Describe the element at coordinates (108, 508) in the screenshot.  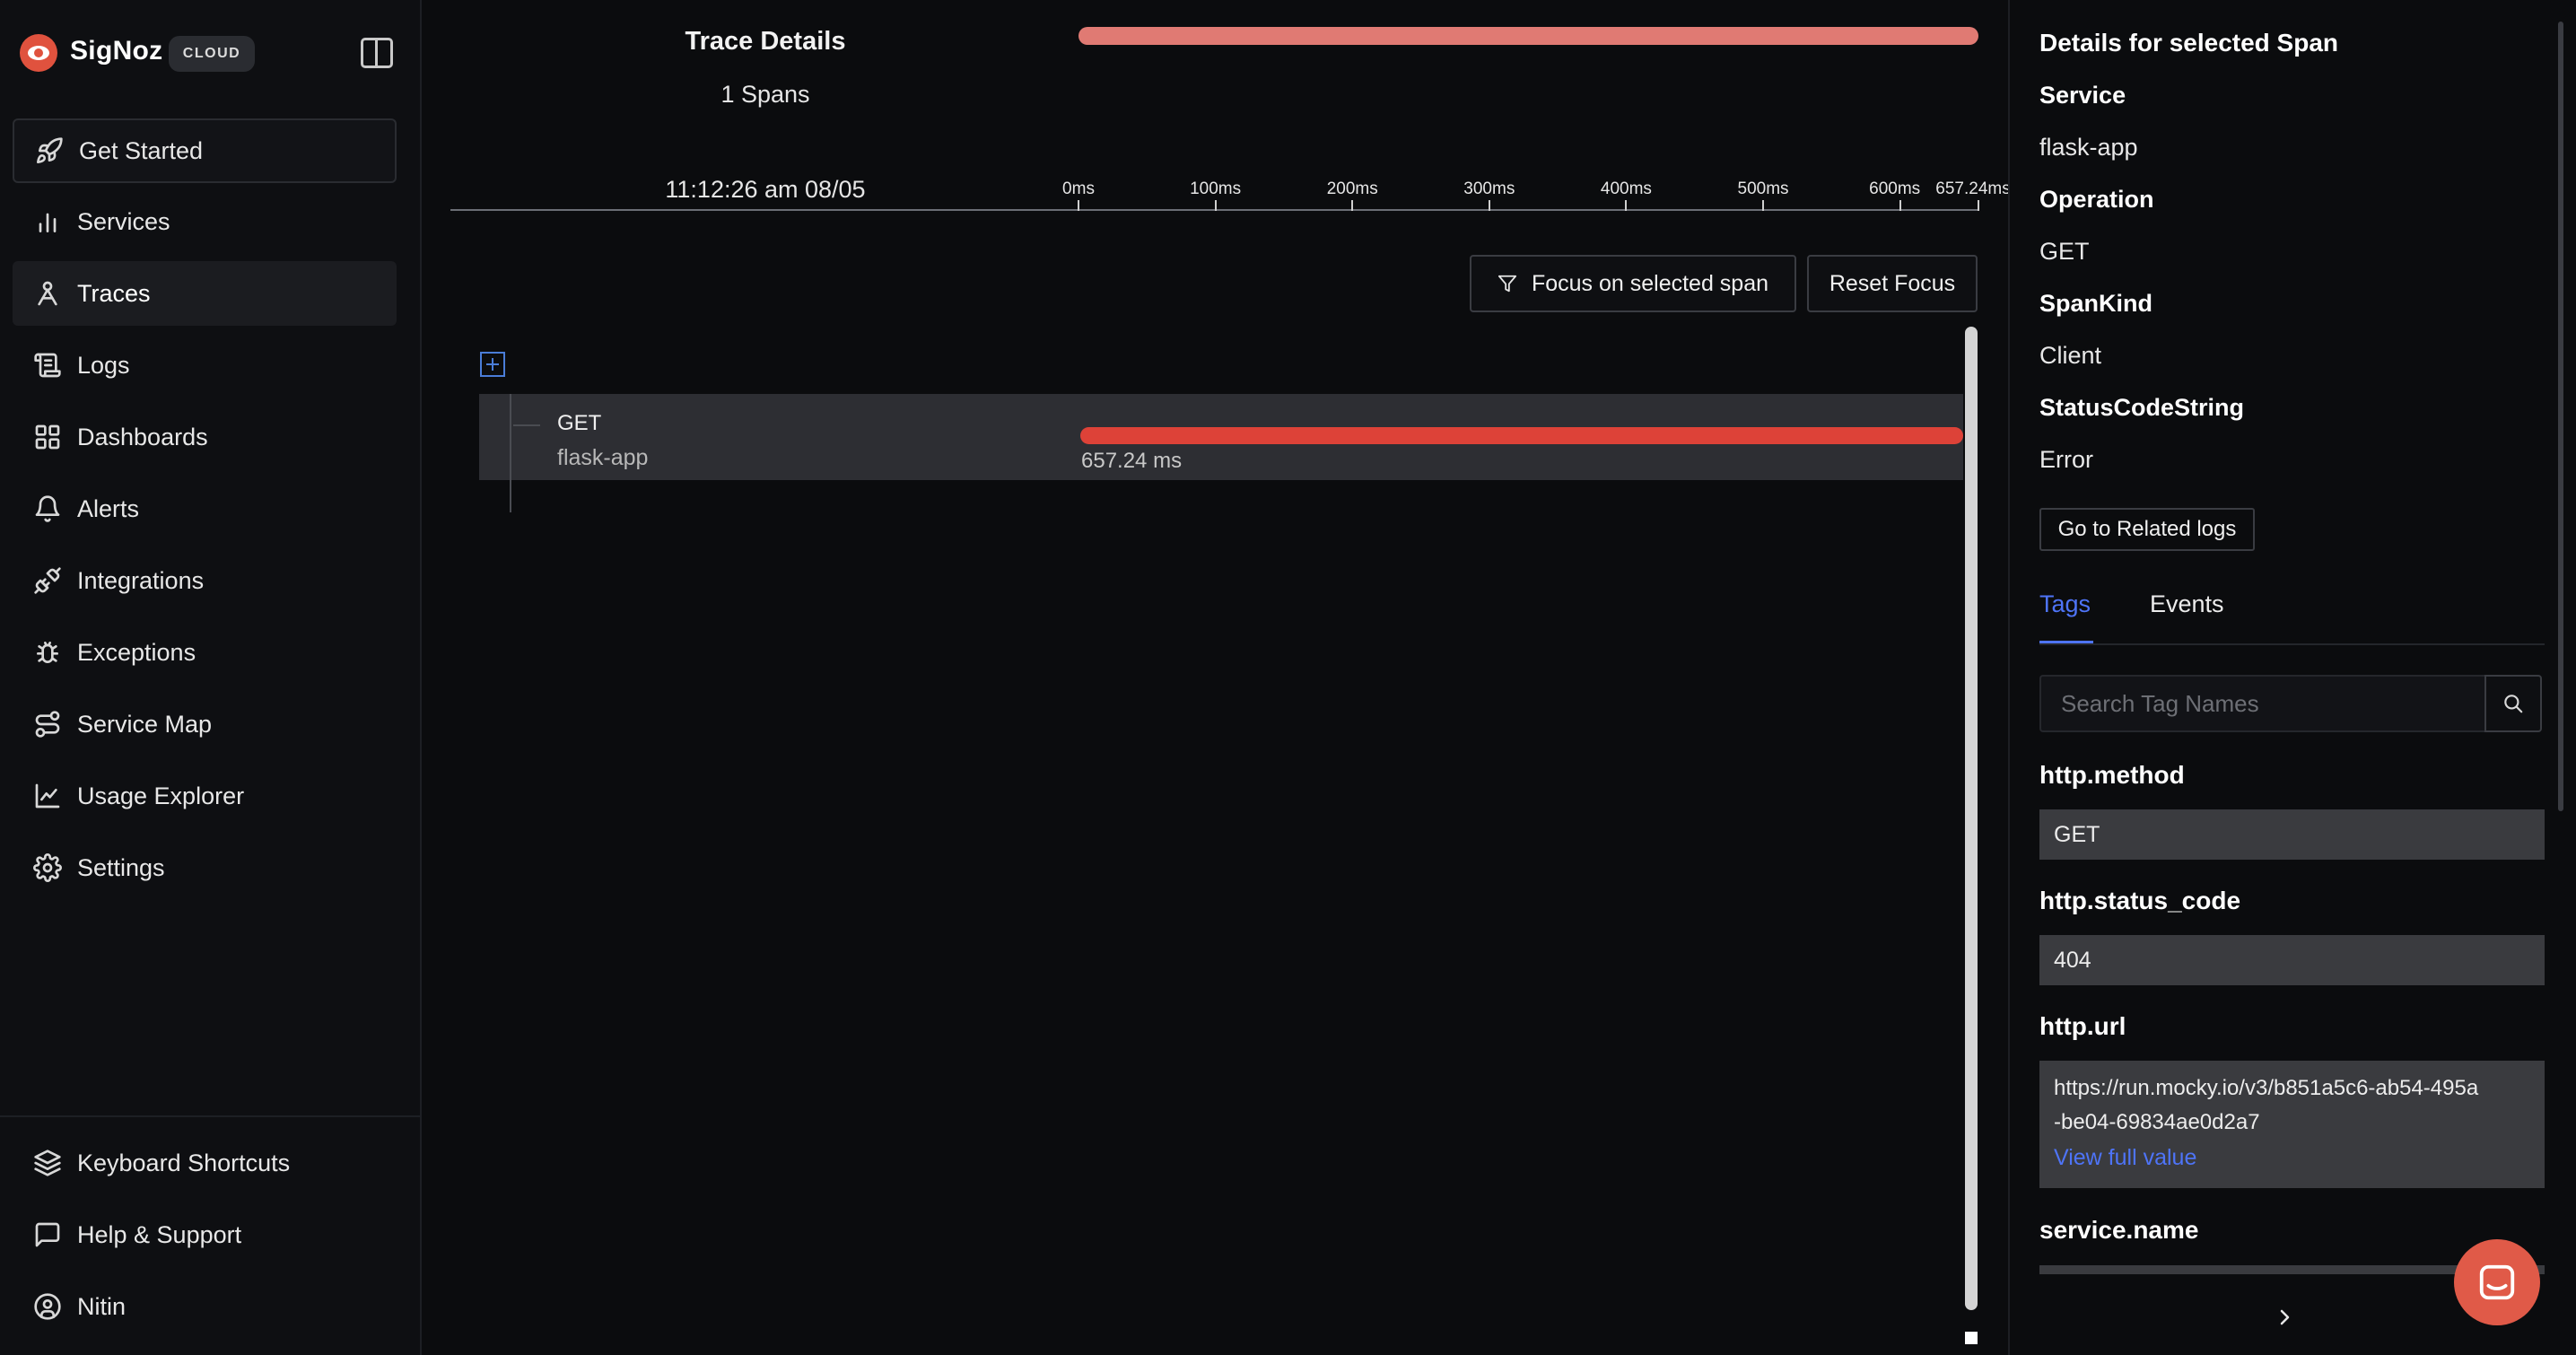
I see `sidebar-item-label: Alerts` at that location.